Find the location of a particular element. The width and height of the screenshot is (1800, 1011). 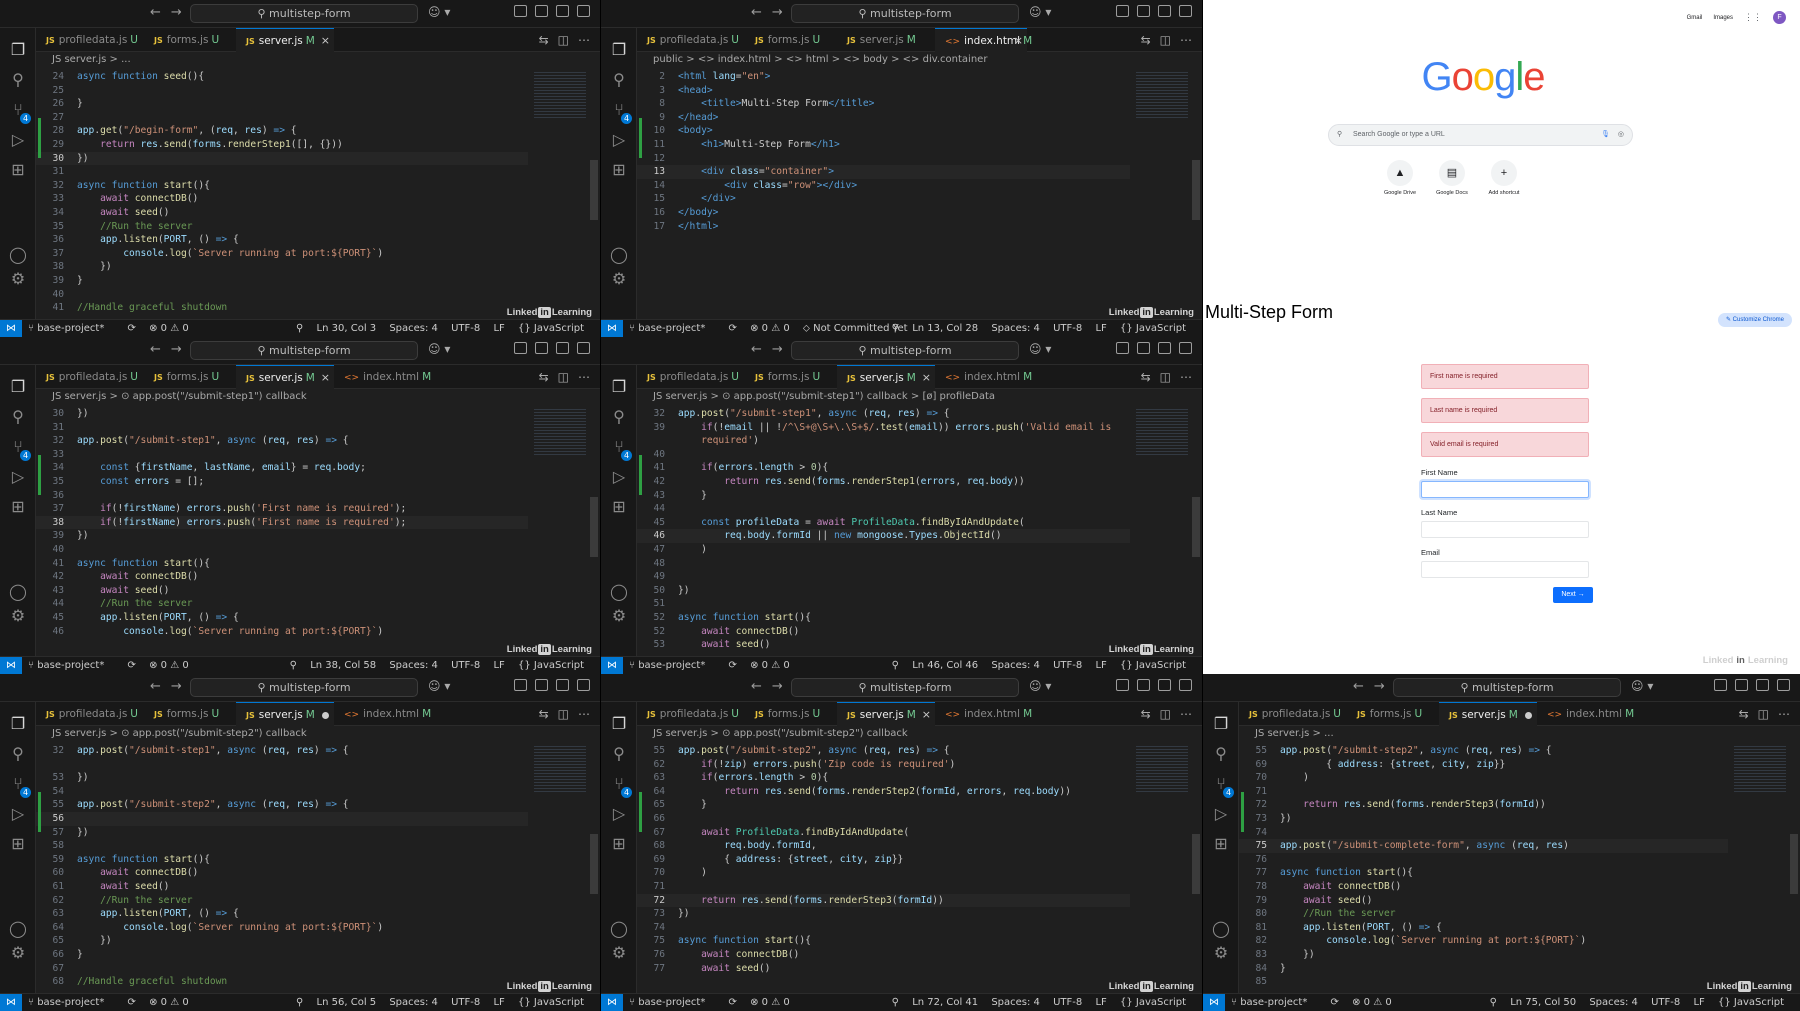

code-line: 41 if(errors.length > 0){ is located at coordinates (883, 468).